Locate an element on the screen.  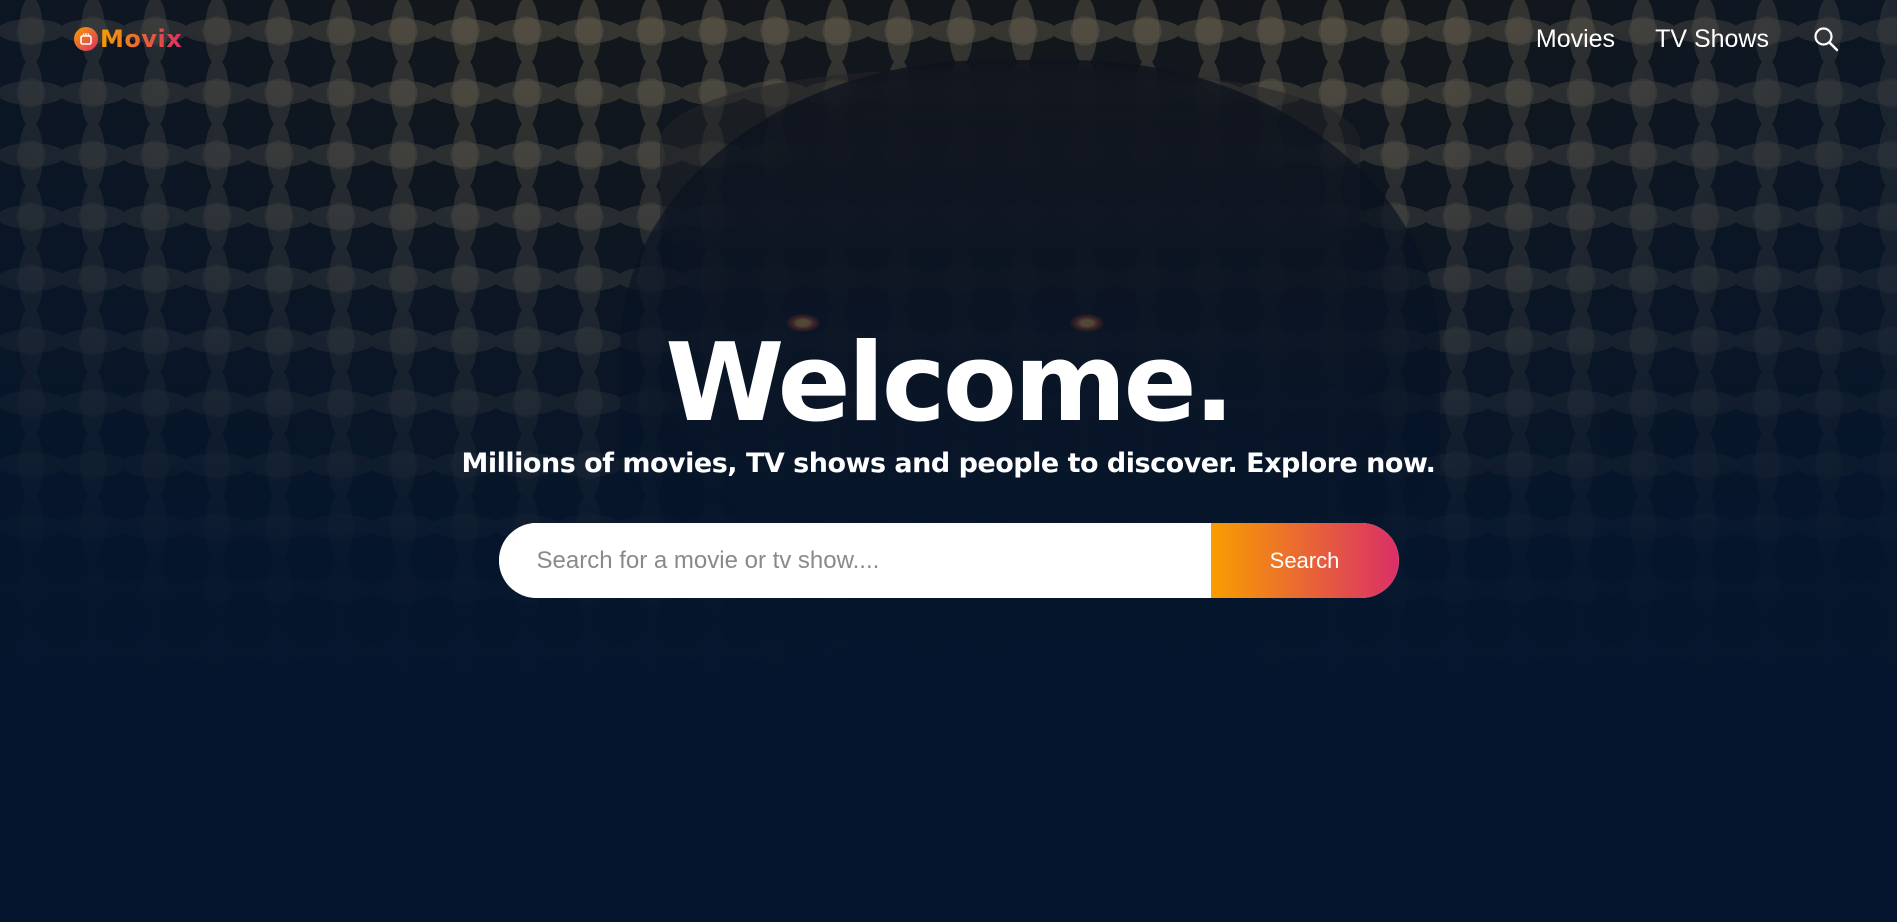
logo: Movix is located at coordinates (128, 39).